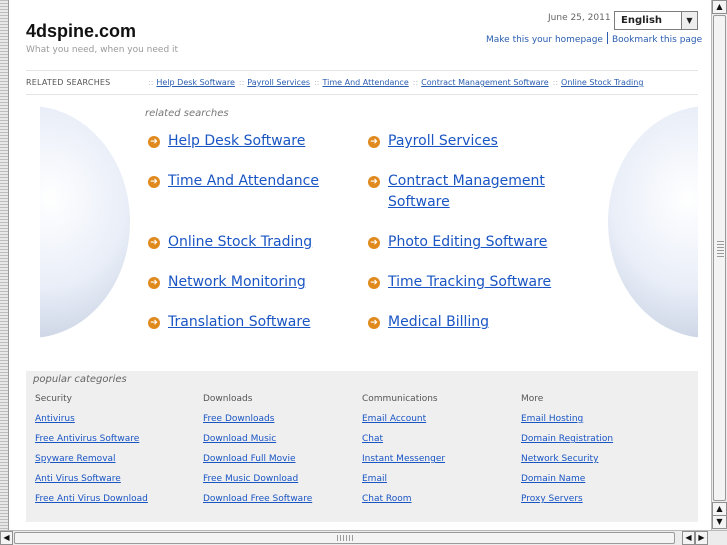 This screenshot has width=727, height=545. I want to click on category-link: Network Security, so click(567, 462).